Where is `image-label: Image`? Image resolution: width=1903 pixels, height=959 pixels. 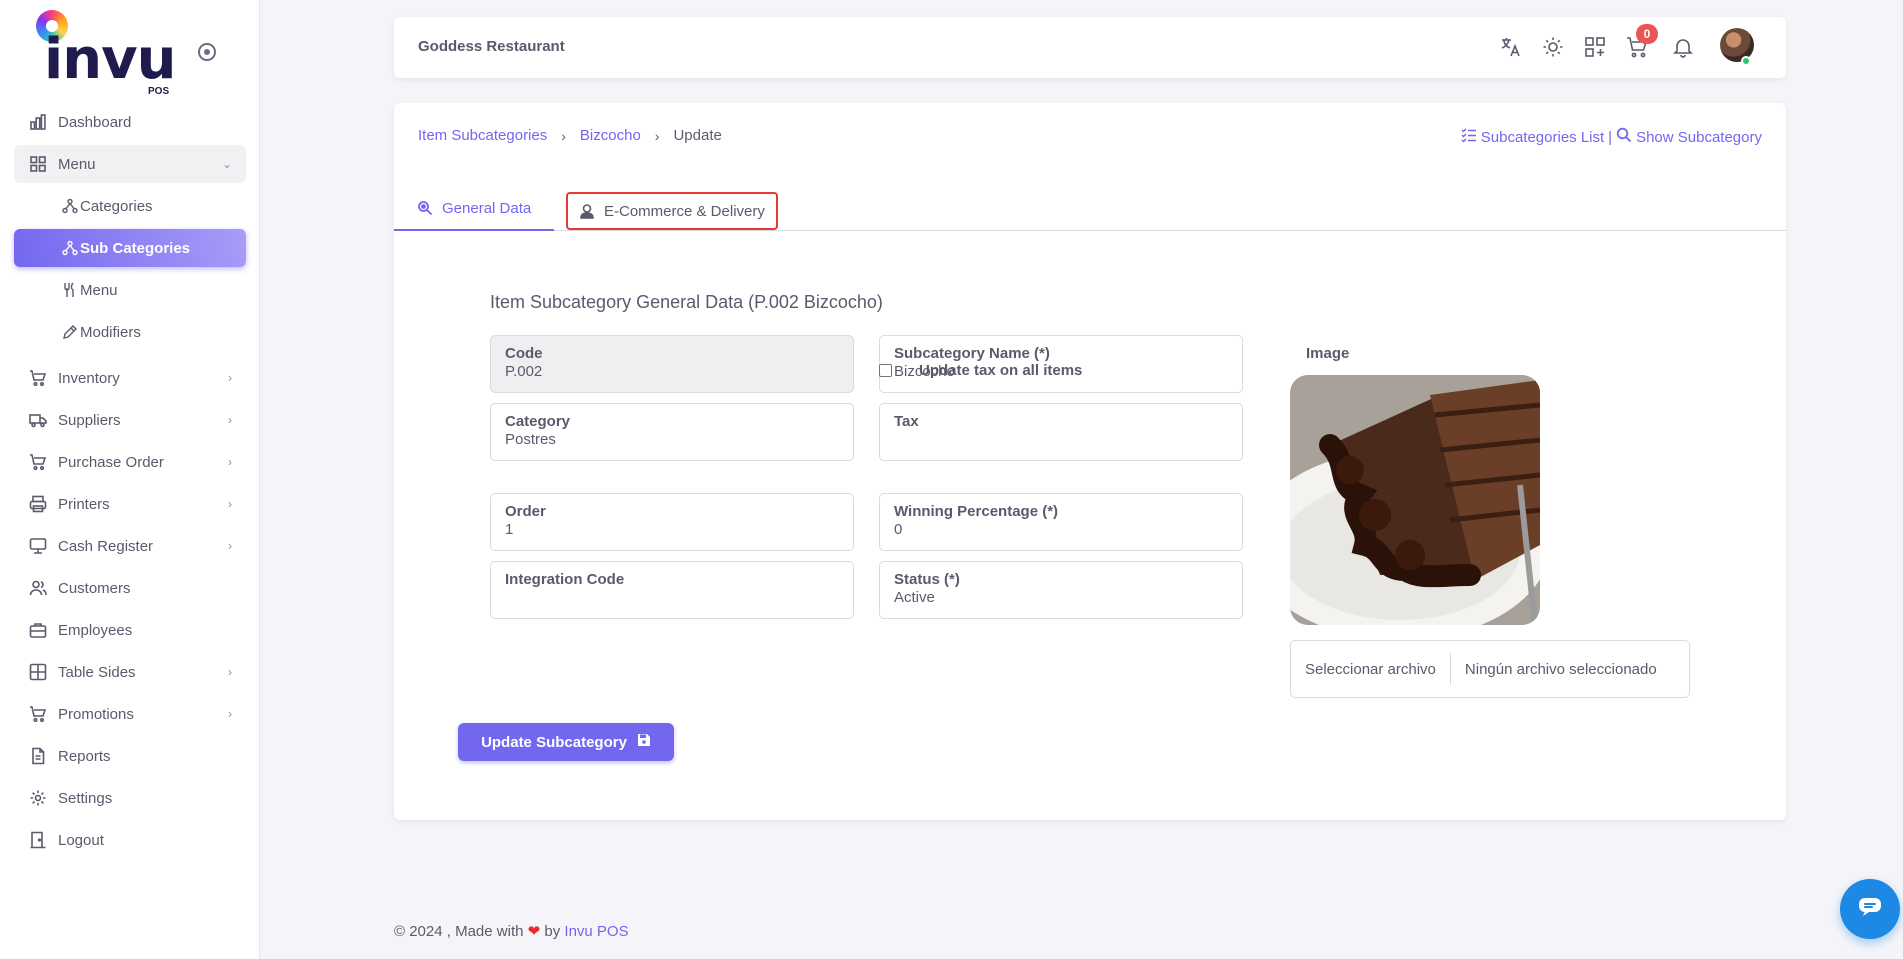
image-label: Image is located at coordinates (1328, 353).